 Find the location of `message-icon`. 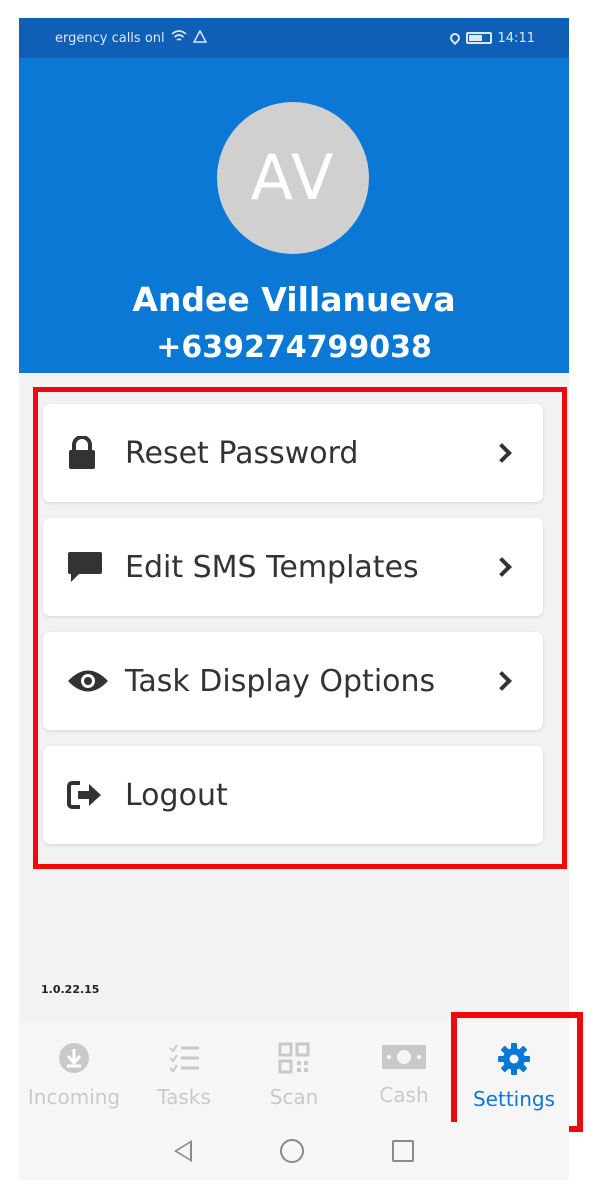

message-icon is located at coordinates (88, 567).